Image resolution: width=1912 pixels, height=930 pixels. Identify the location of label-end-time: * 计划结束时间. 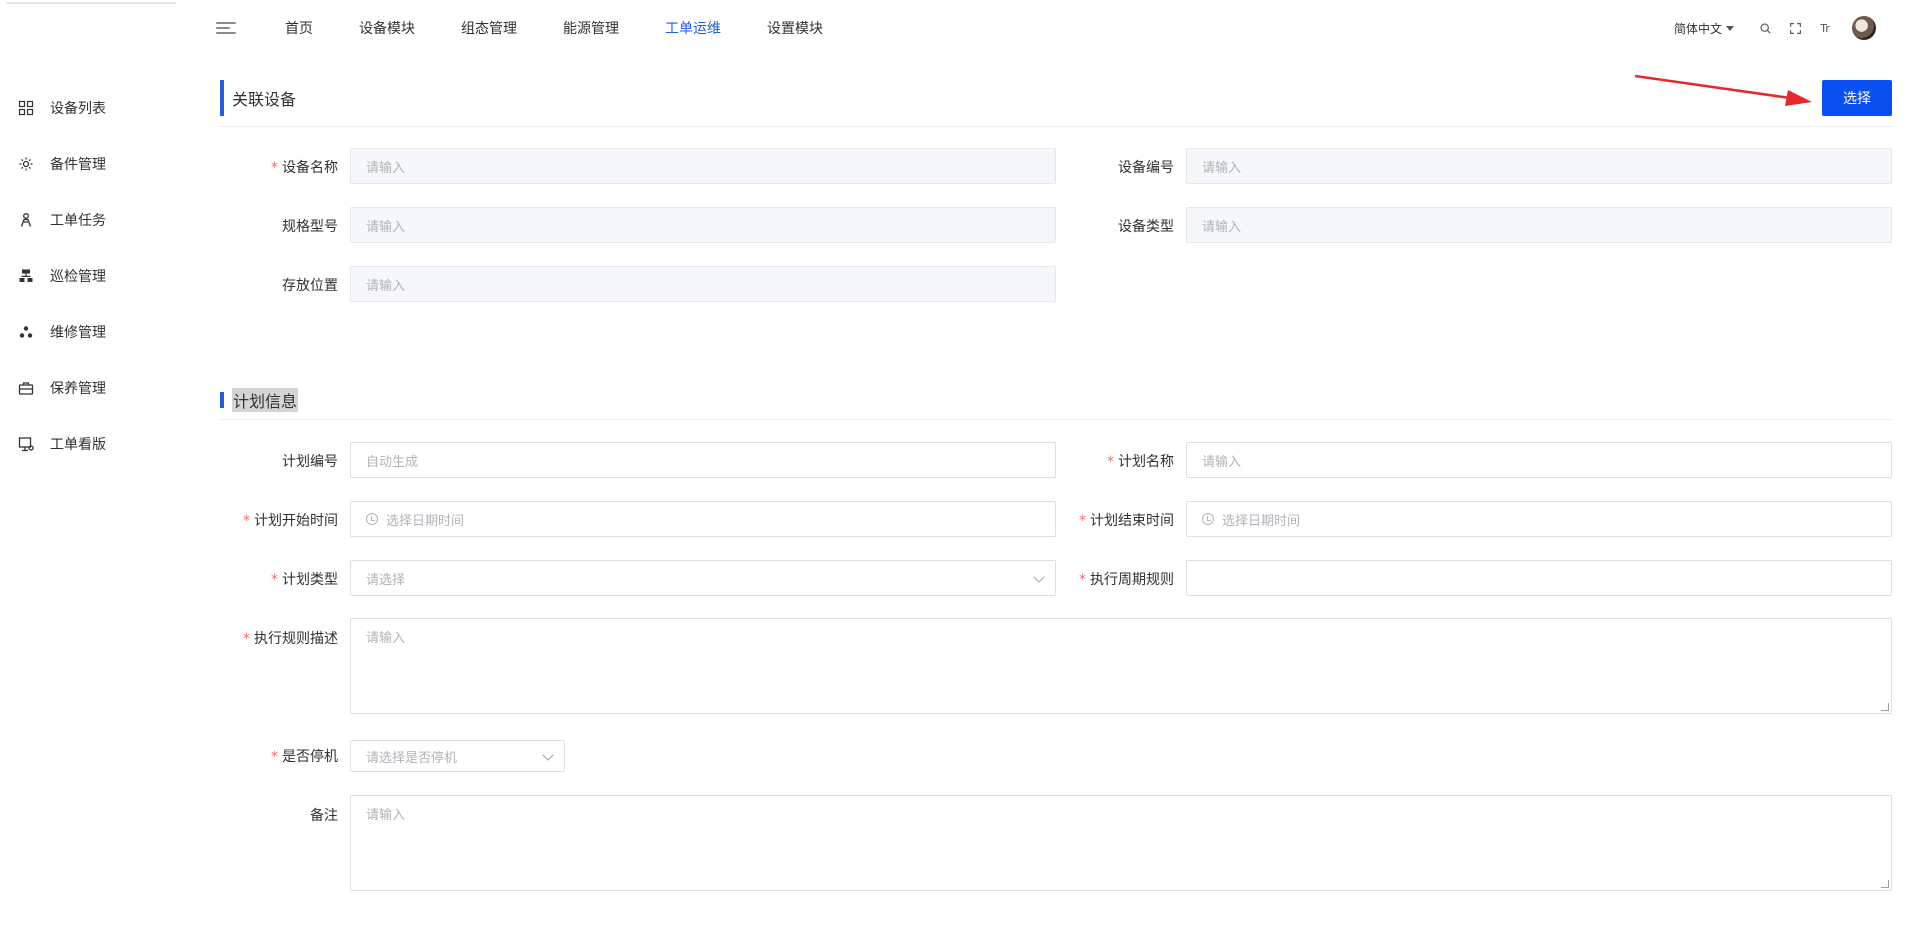
(1126, 521).